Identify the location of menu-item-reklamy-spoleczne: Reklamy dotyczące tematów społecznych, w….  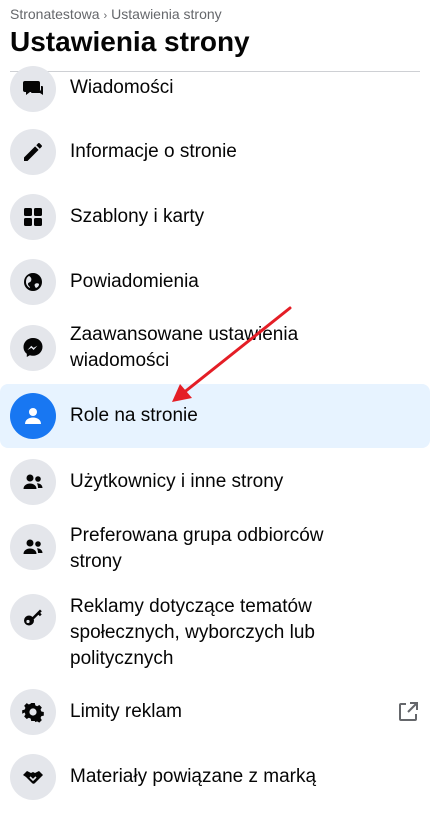
(215, 631).